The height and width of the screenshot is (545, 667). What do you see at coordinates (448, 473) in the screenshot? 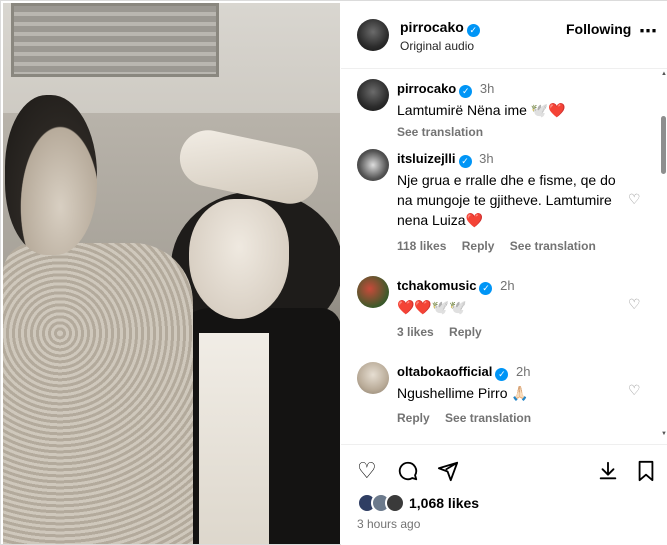
I see `share-icon` at bounding box center [448, 473].